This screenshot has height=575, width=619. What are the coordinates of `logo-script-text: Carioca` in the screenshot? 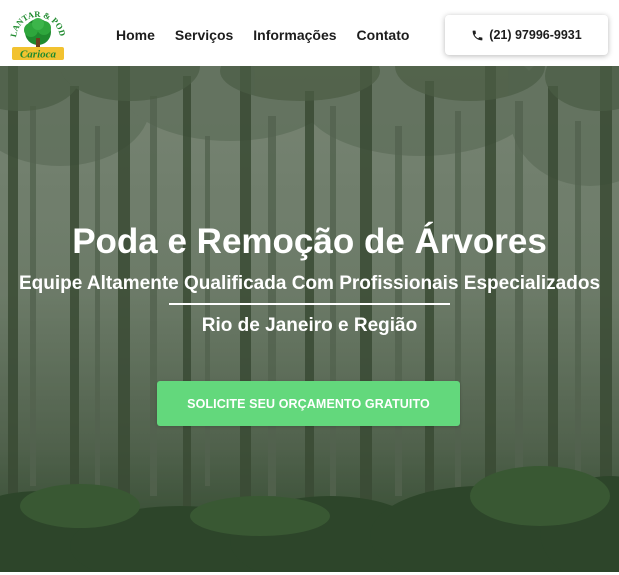 It's located at (38, 55).